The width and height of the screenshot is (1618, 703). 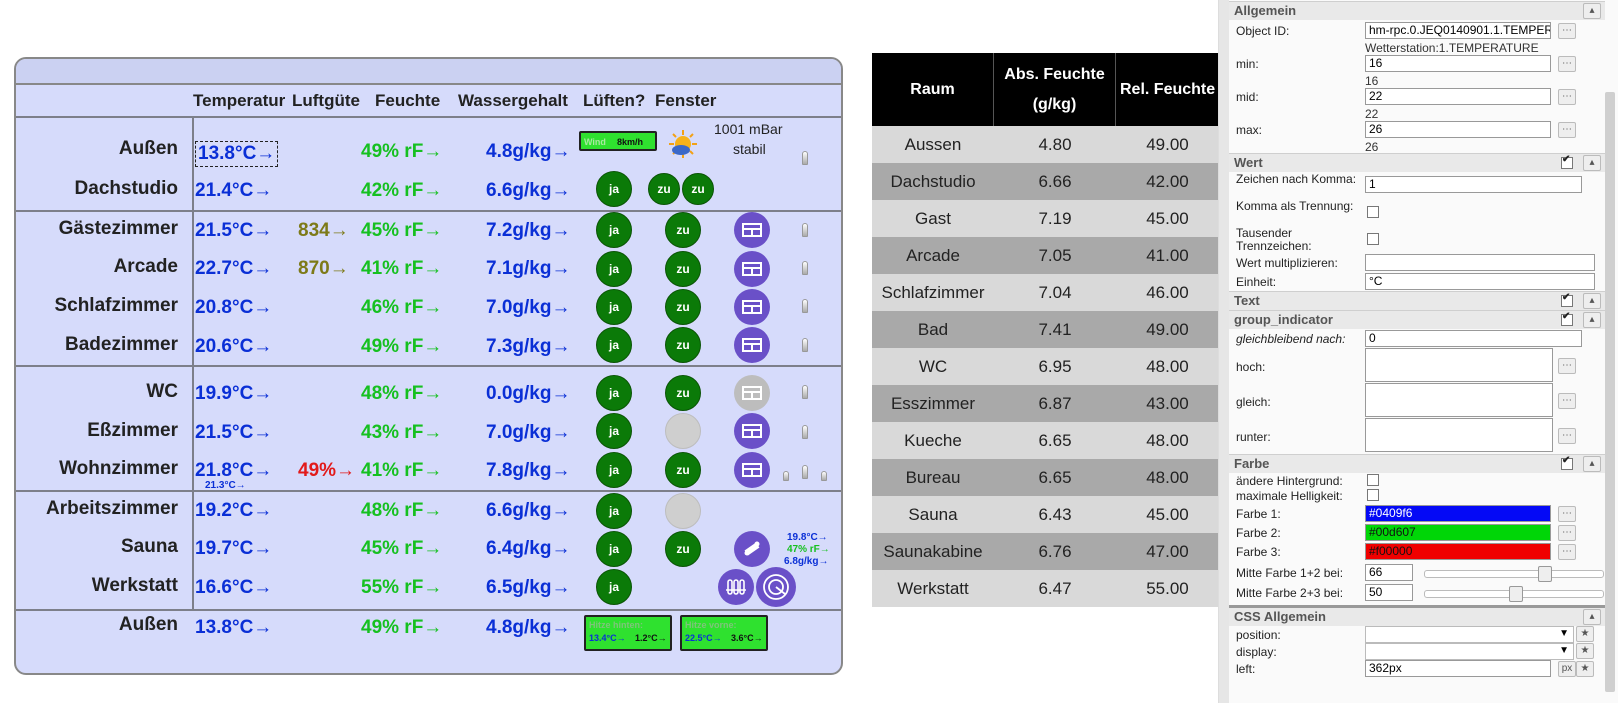 I want to click on position-select: ▼, so click(x=1469, y=634).